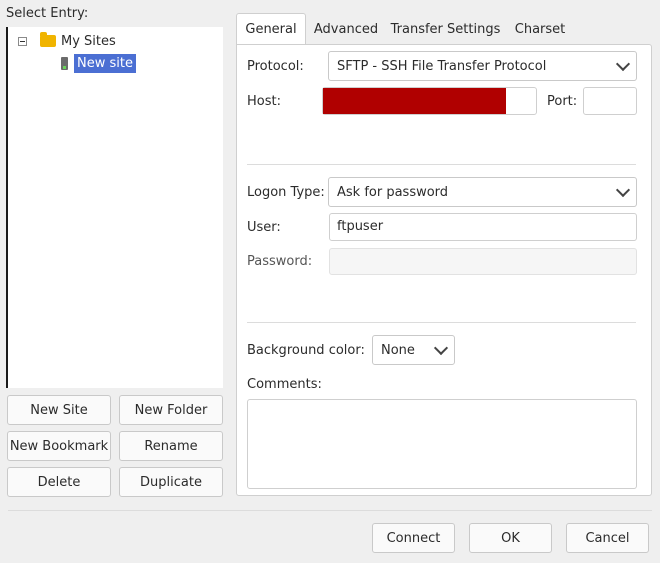 The height and width of the screenshot is (563, 660). What do you see at coordinates (59, 410) in the screenshot?
I see `new-site-button: New Site` at bounding box center [59, 410].